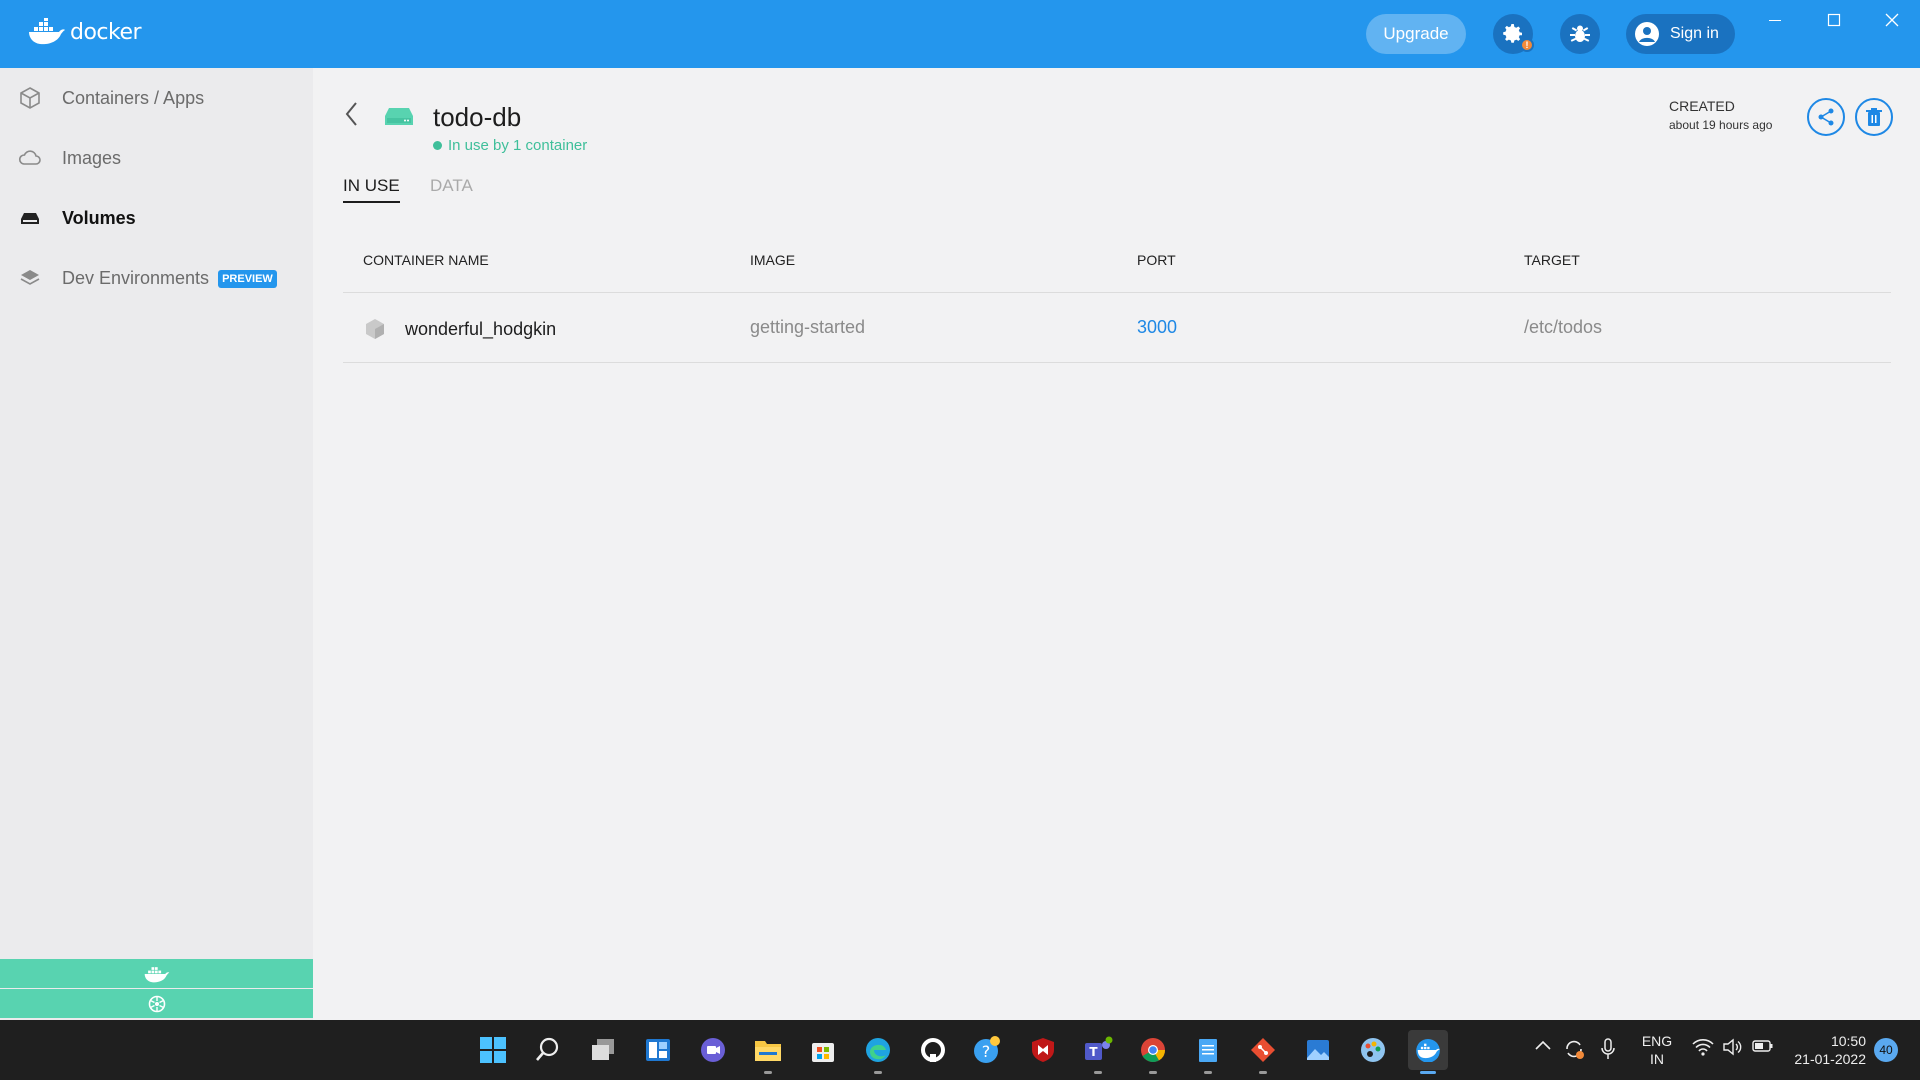 This screenshot has height=1080, width=1920. I want to click on sign-in-button: Sign in, so click(1680, 34).